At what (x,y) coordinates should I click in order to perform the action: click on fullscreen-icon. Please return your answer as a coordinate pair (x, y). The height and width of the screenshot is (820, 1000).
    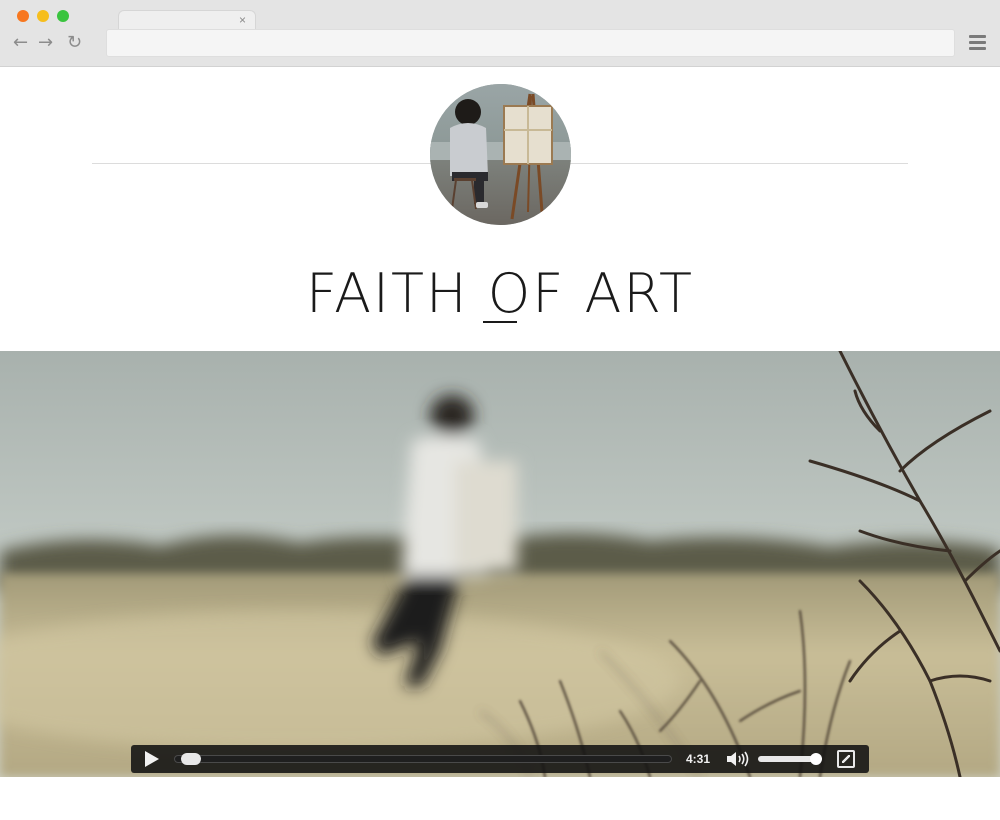
    Looking at the image, I should click on (846, 759).